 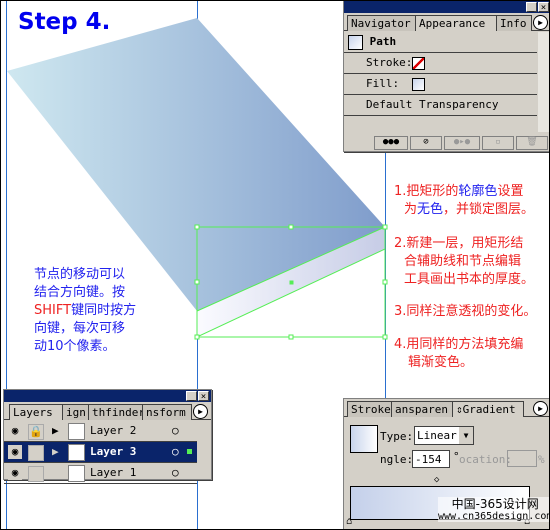 I want to click on tab-navigator: Navigator, so click(x=383, y=23).